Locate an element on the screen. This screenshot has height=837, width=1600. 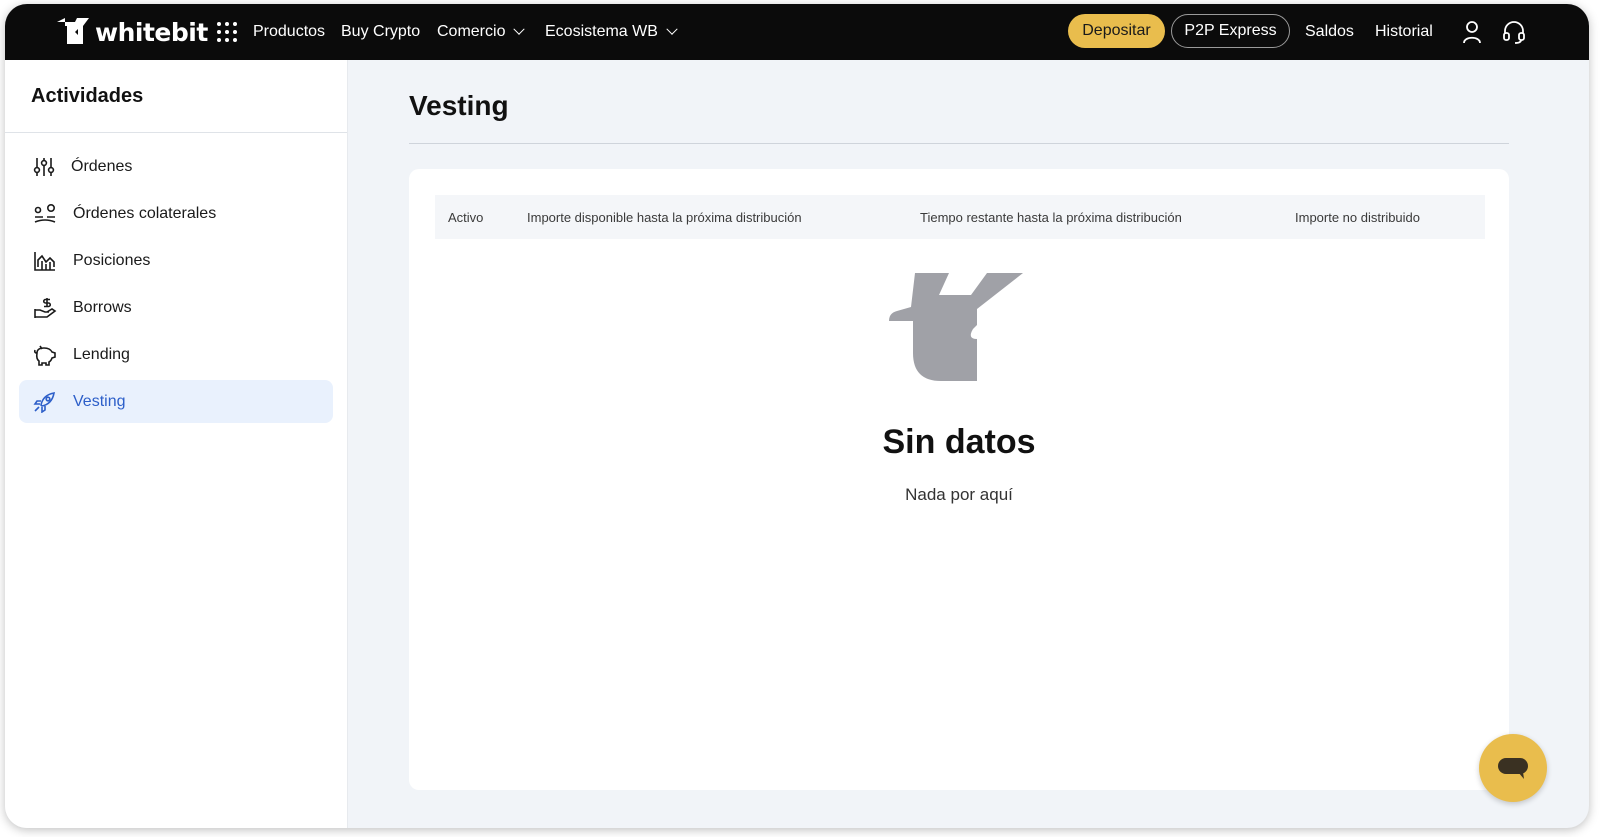
nav-history-label: Historial is located at coordinates (1404, 31).